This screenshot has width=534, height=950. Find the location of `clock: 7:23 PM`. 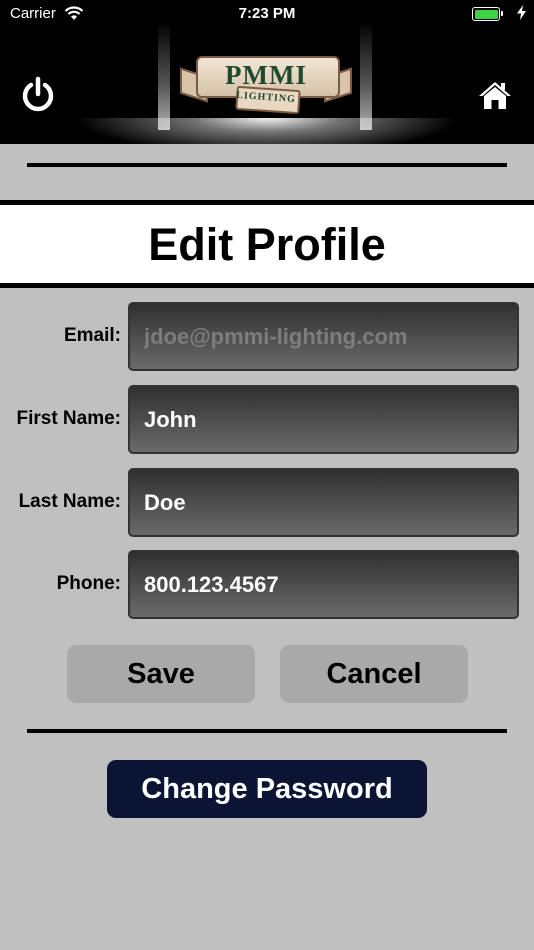

clock: 7:23 PM is located at coordinates (267, 13).